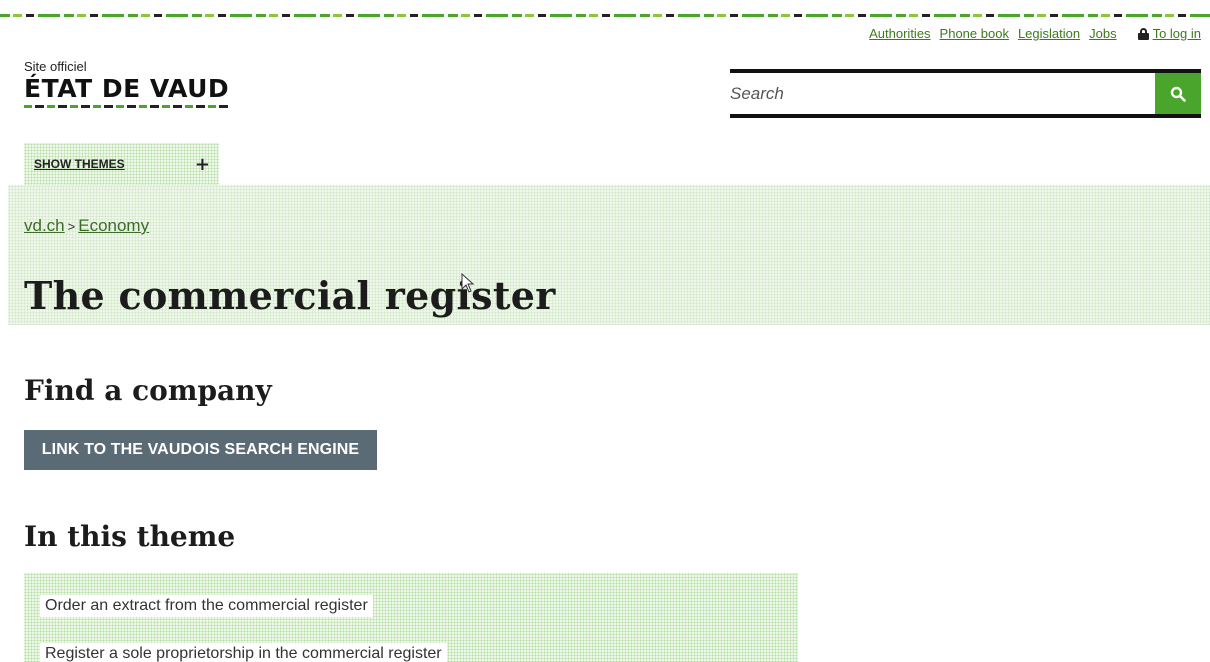 This screenshot has height=662, width=1210. I want to click on show-themes-label: SHOW THEMES, so click(79, 164).